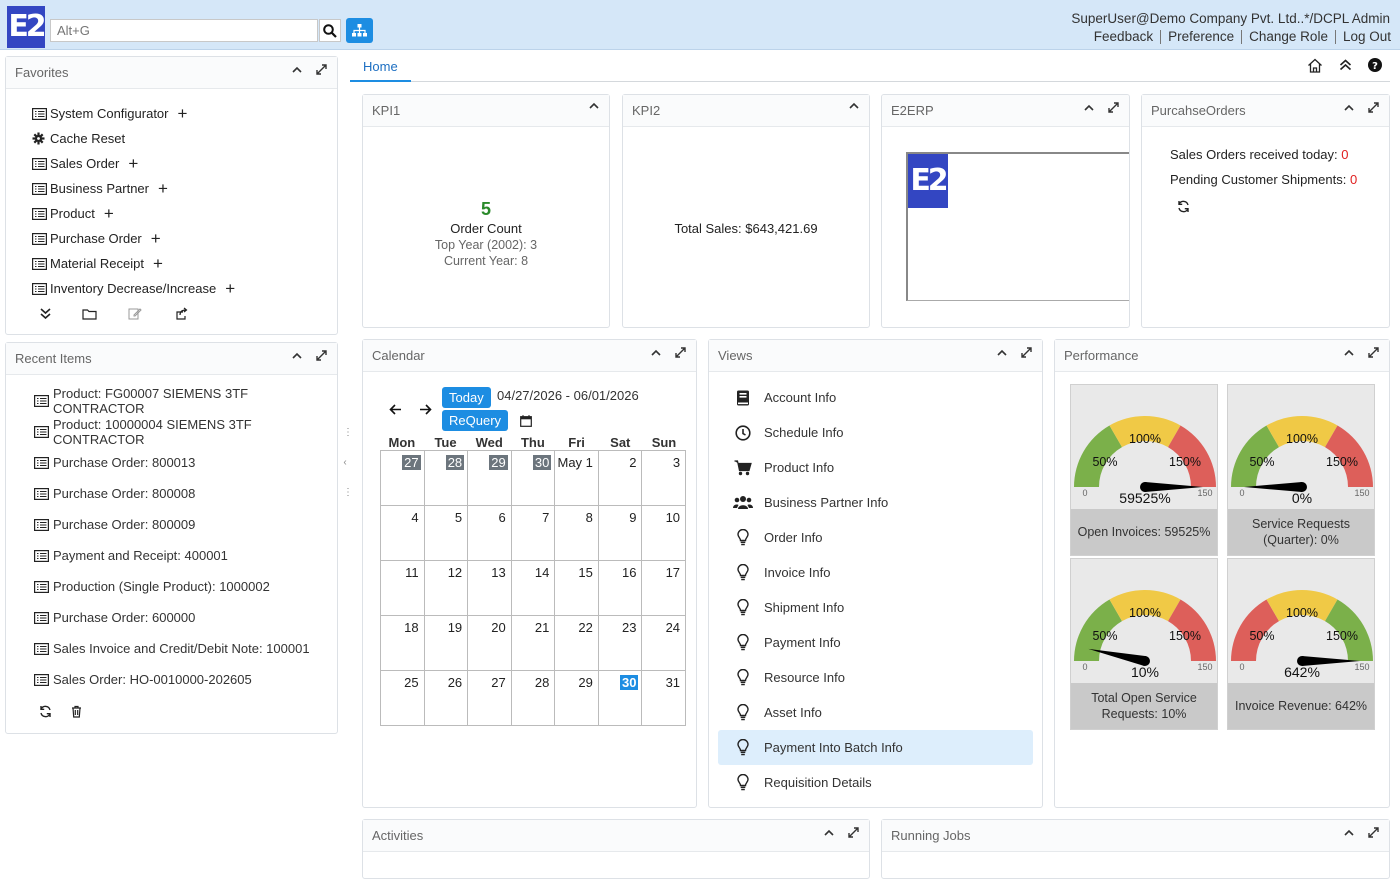  I want to click on app-logo: E2, so click(27, 27).